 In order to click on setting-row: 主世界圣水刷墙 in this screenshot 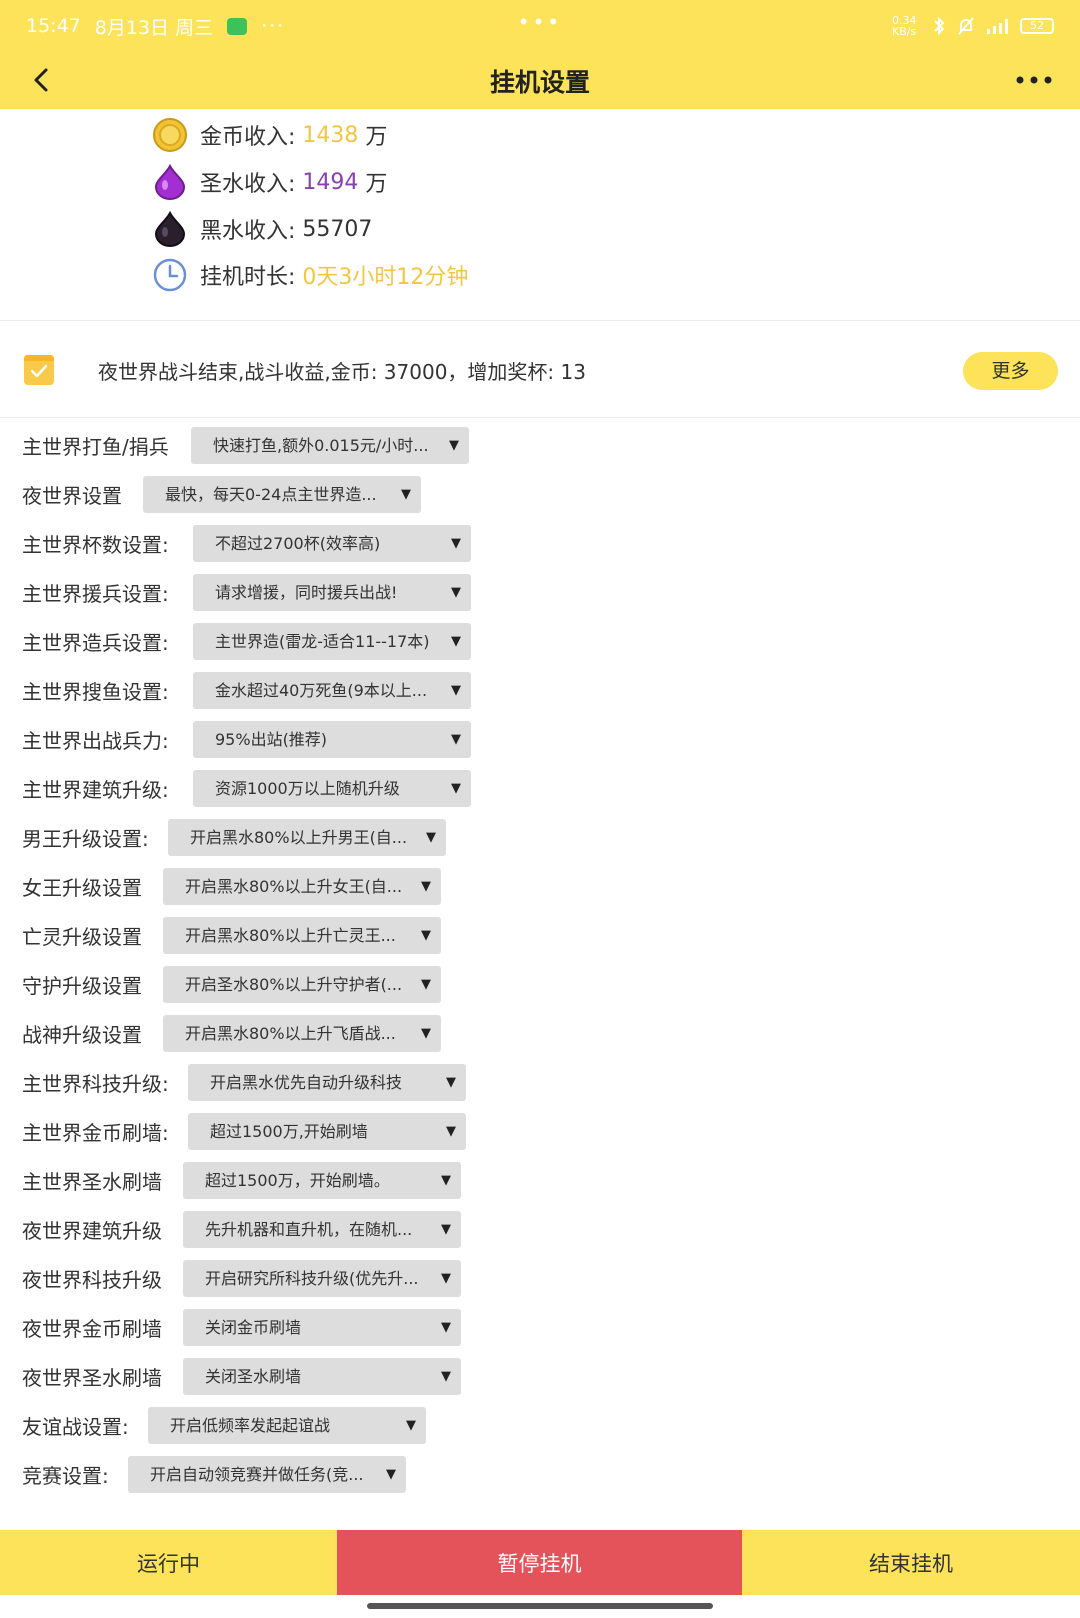, I will do `click(92, 1180)`.